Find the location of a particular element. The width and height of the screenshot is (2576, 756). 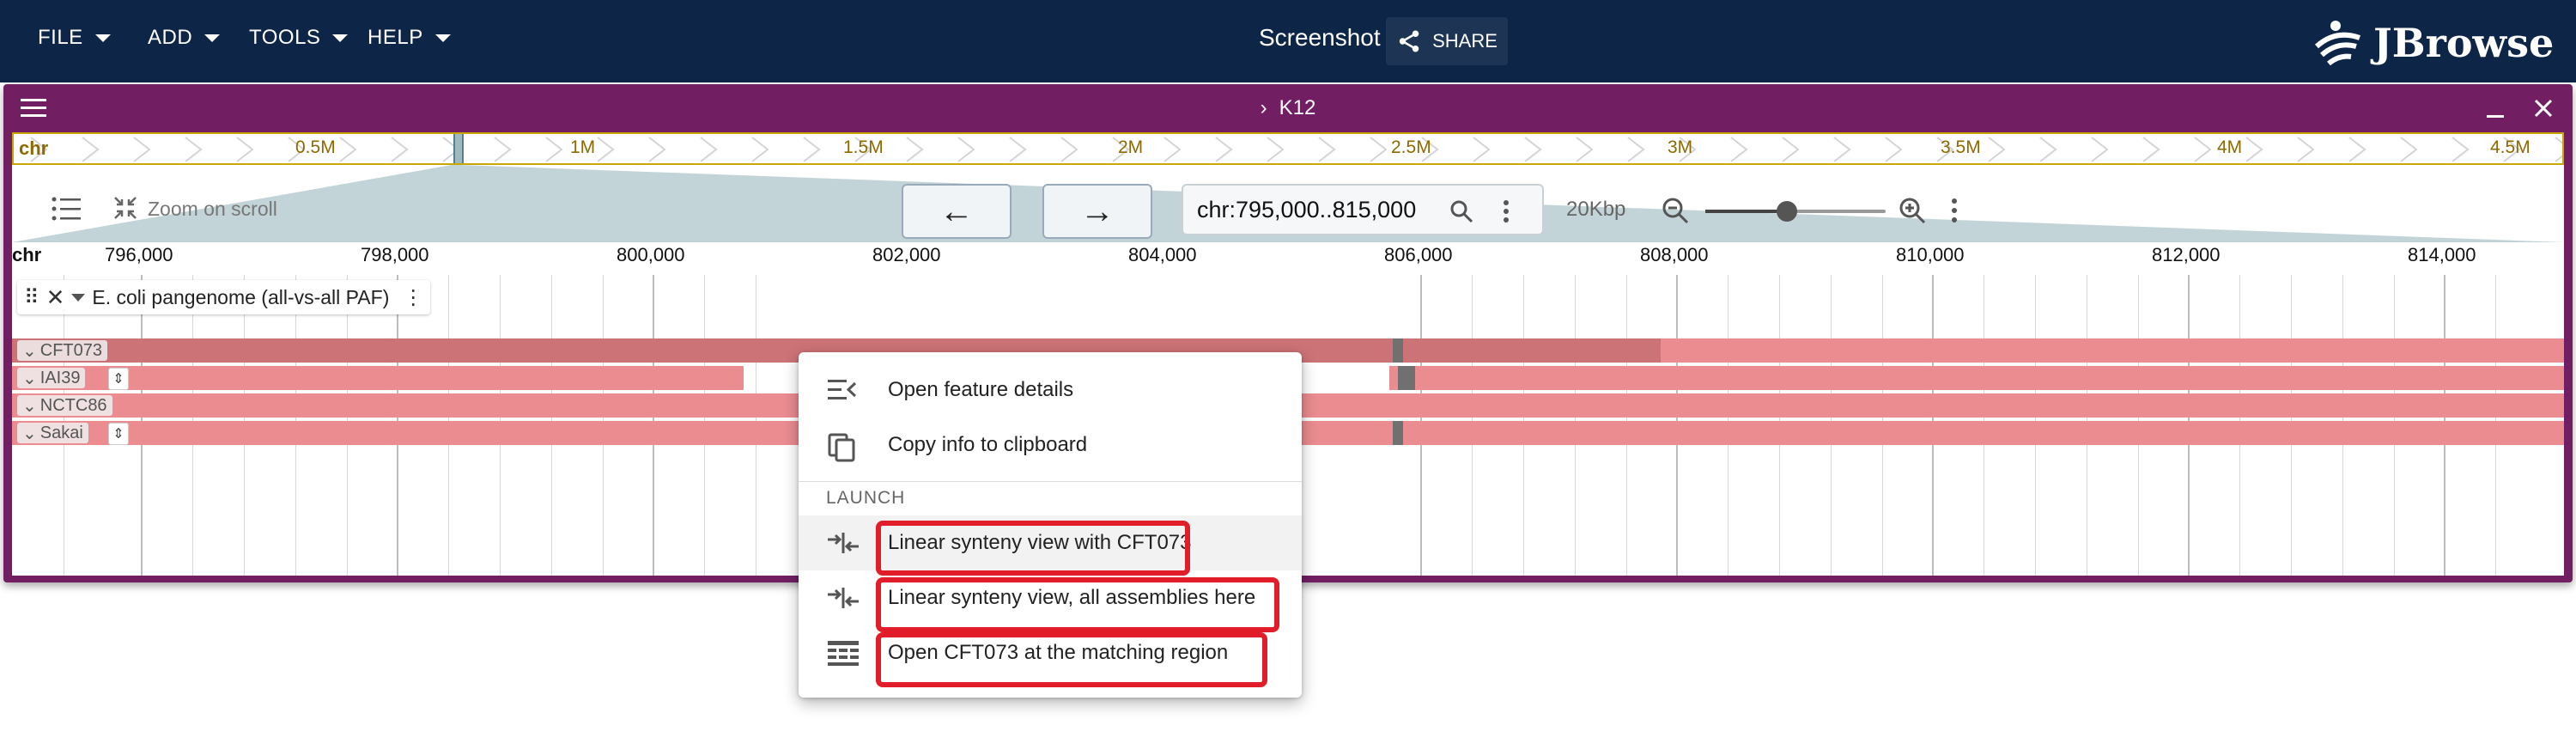

overview-scalebar: chr 0.5M 1M 1.5M 2M 2.5M 3M 3.5M 4M 4.5M is located at coordinates (1288, 148).